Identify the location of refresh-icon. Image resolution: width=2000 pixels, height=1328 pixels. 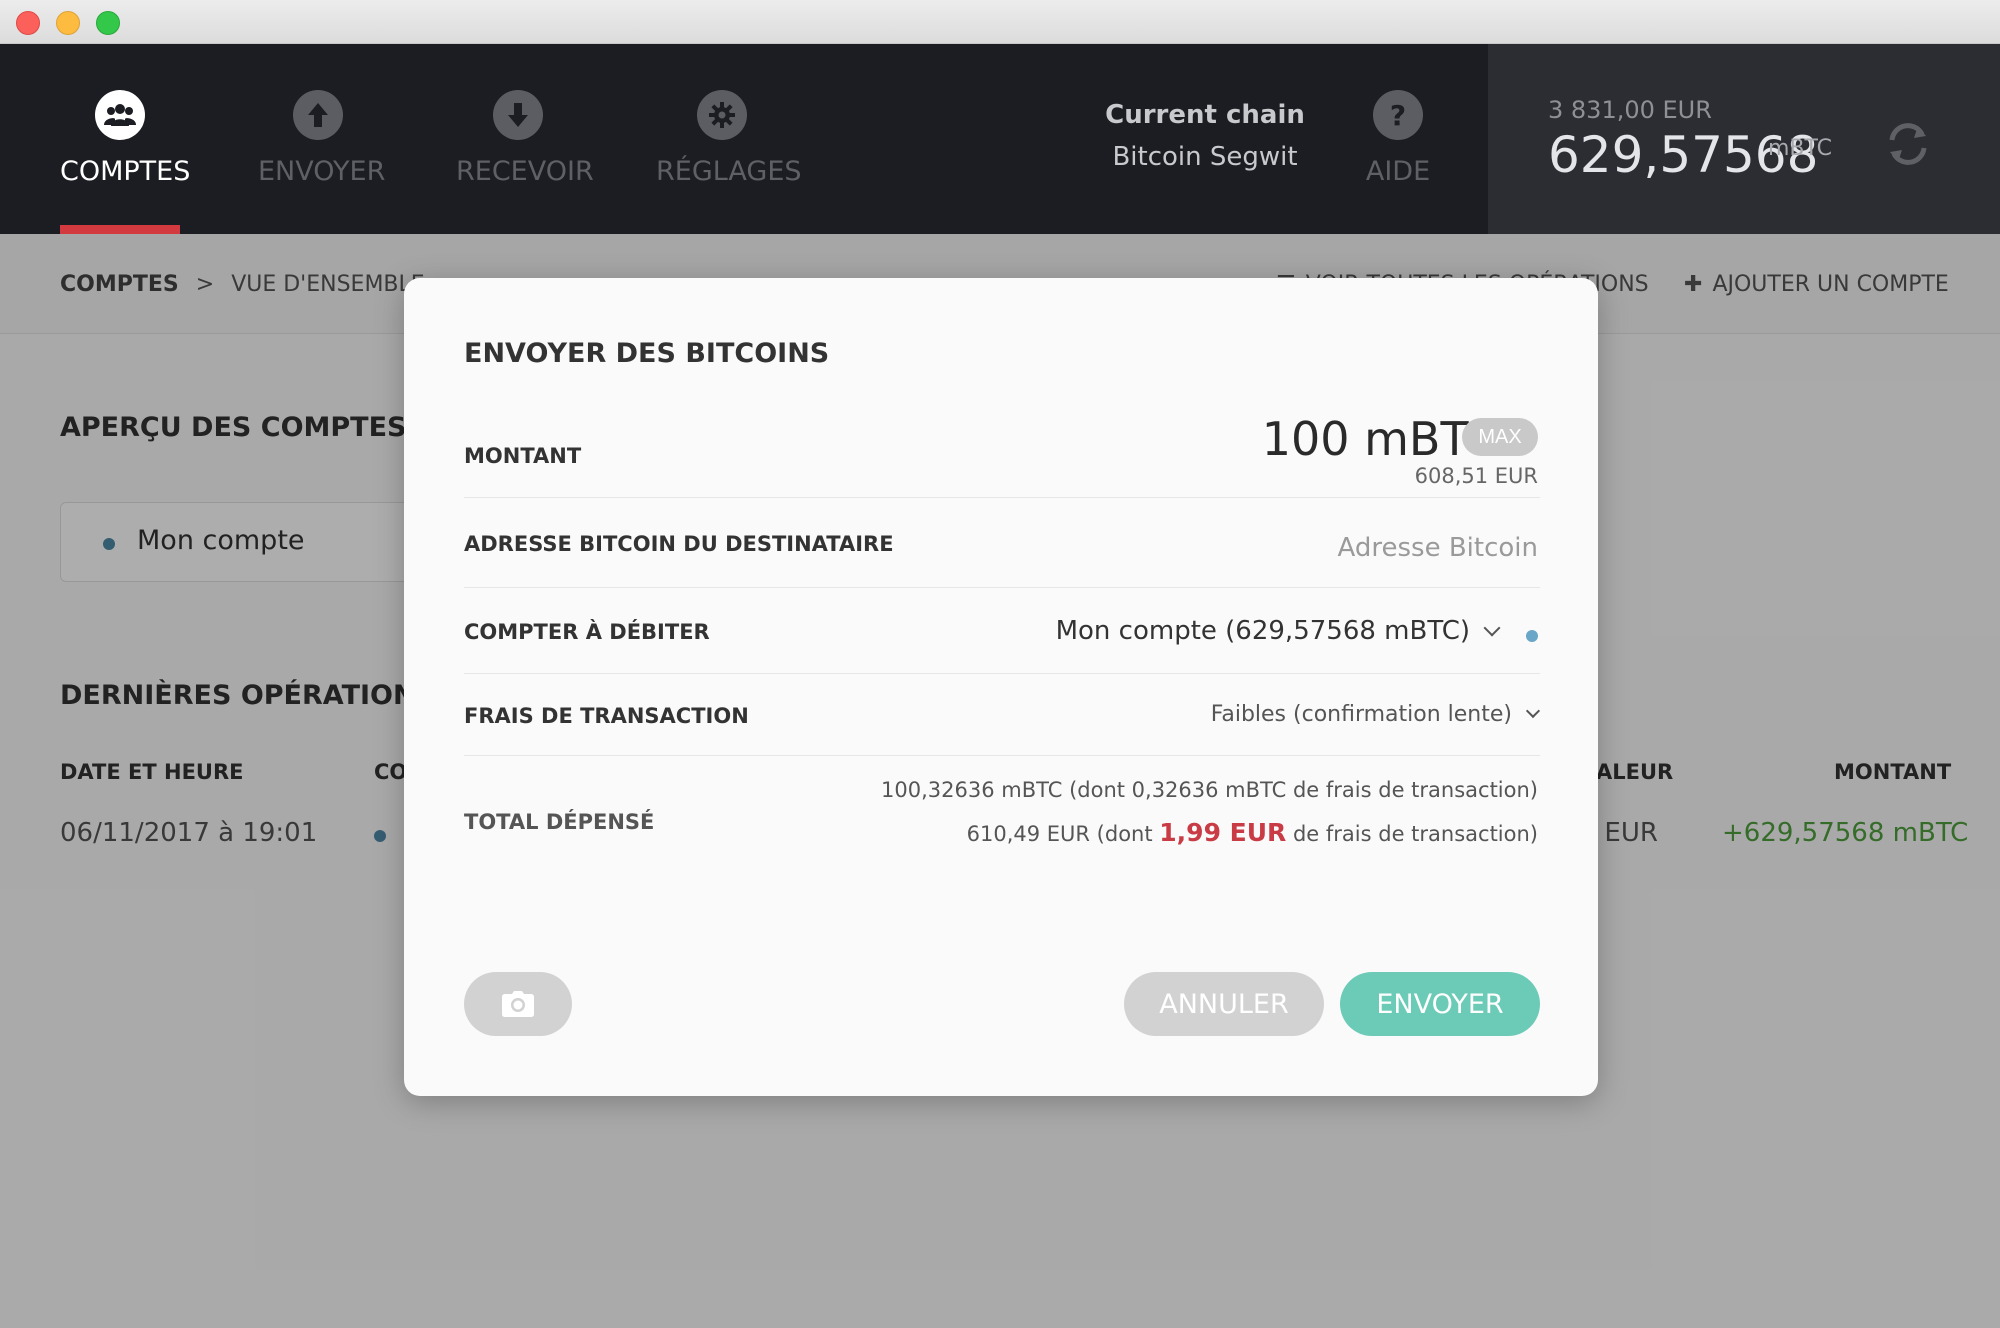
(1908, 144).